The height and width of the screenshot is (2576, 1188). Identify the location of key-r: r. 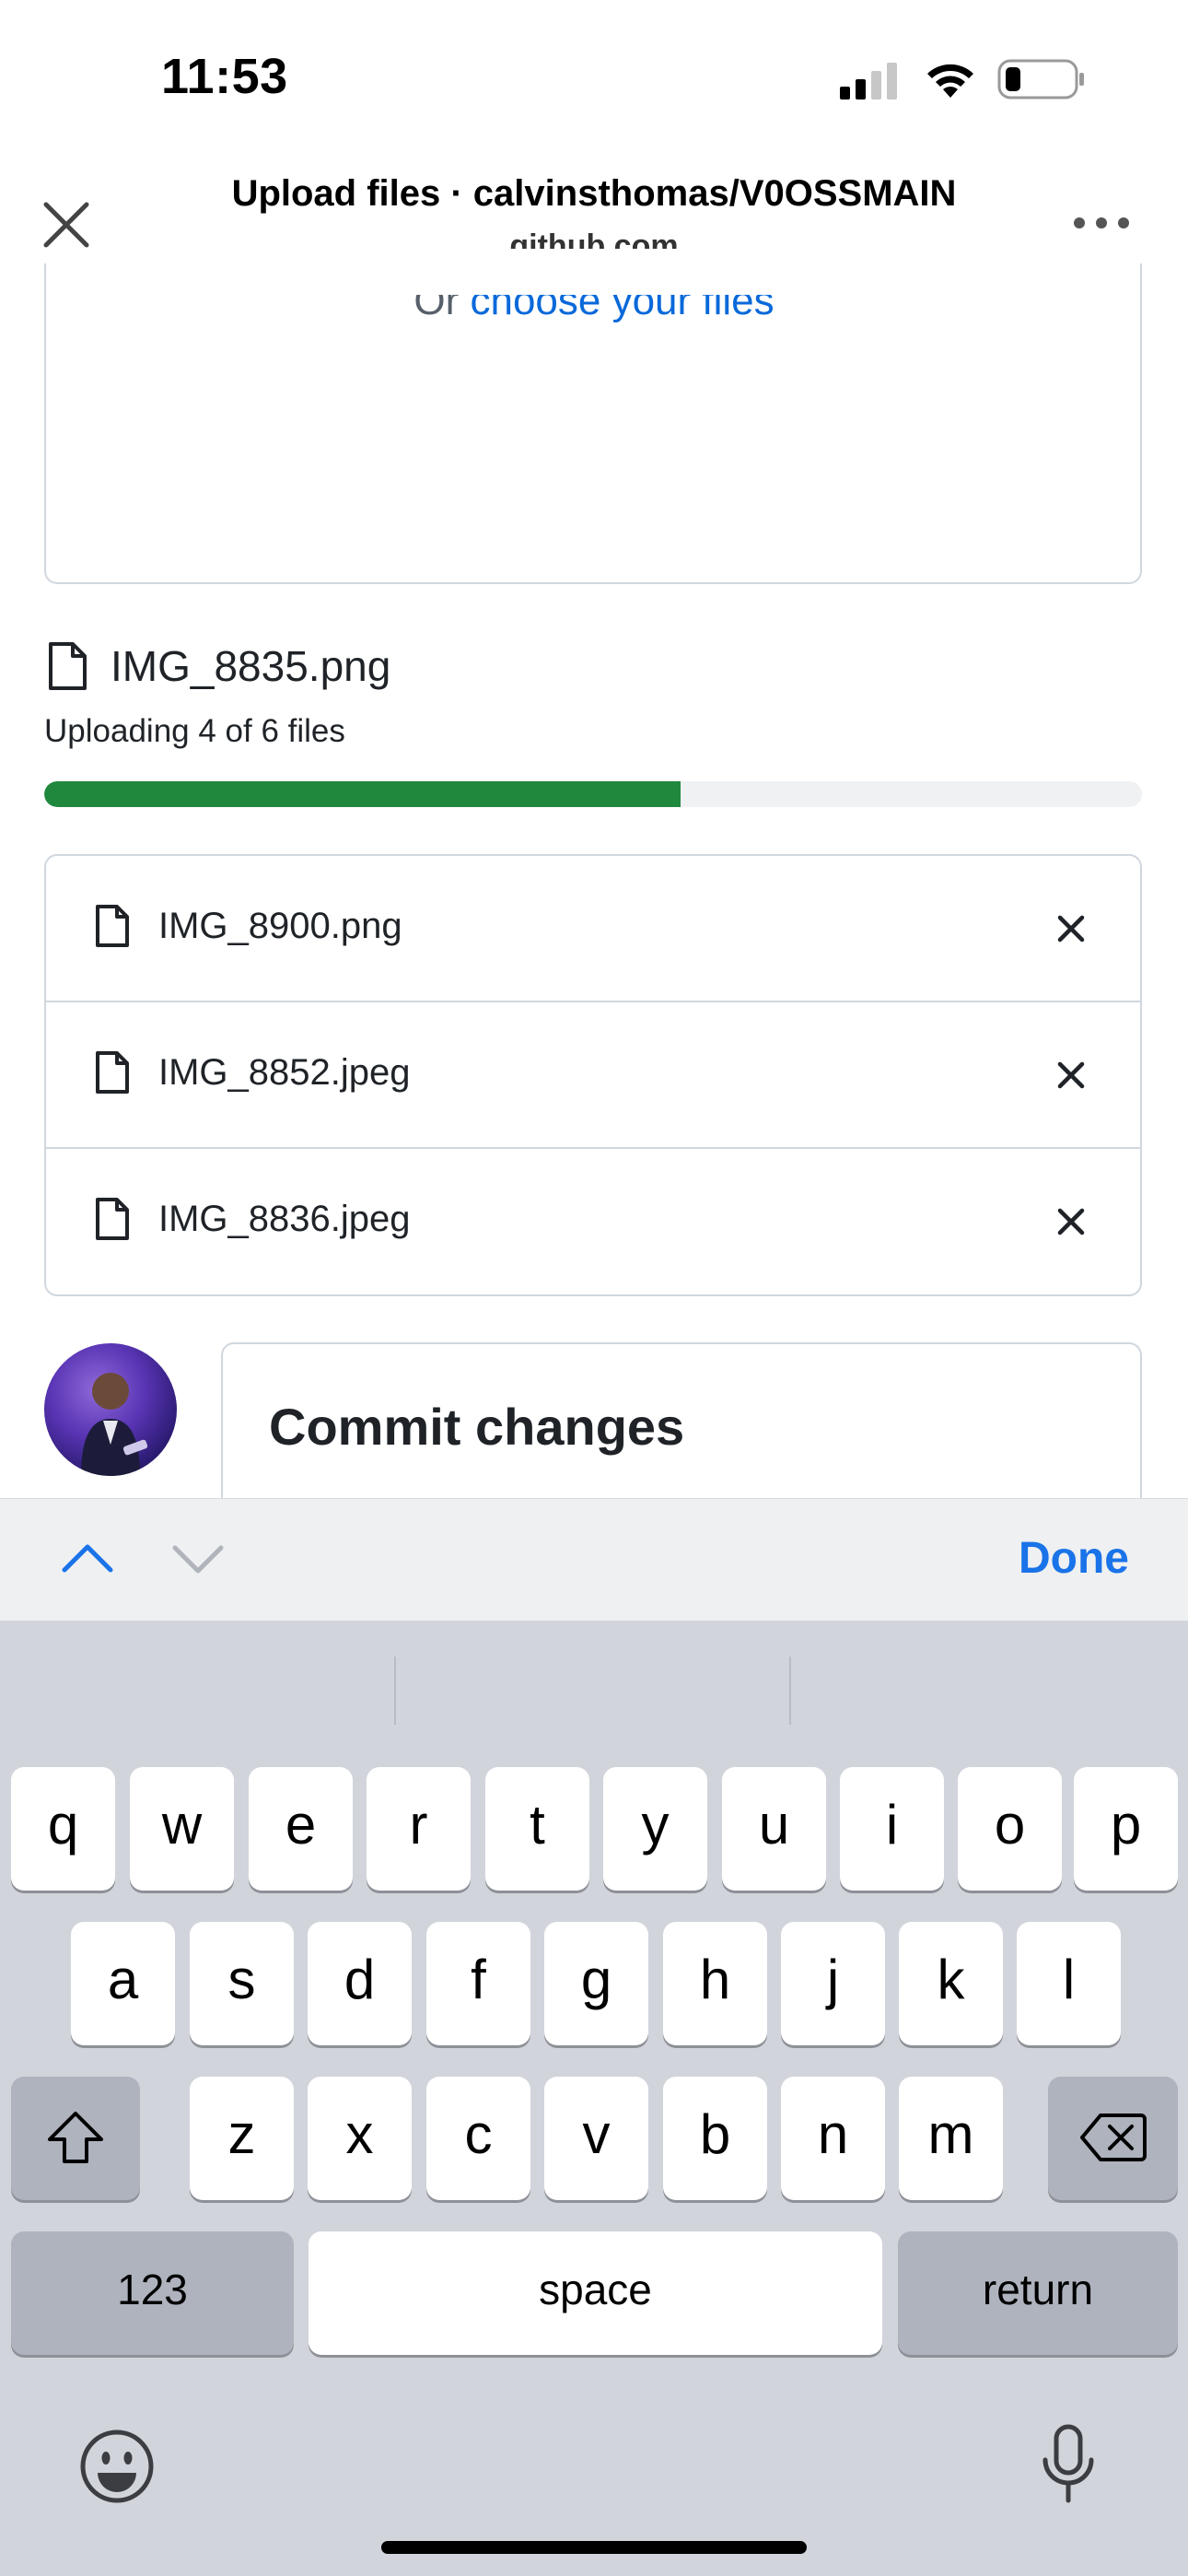
(419, 1829).